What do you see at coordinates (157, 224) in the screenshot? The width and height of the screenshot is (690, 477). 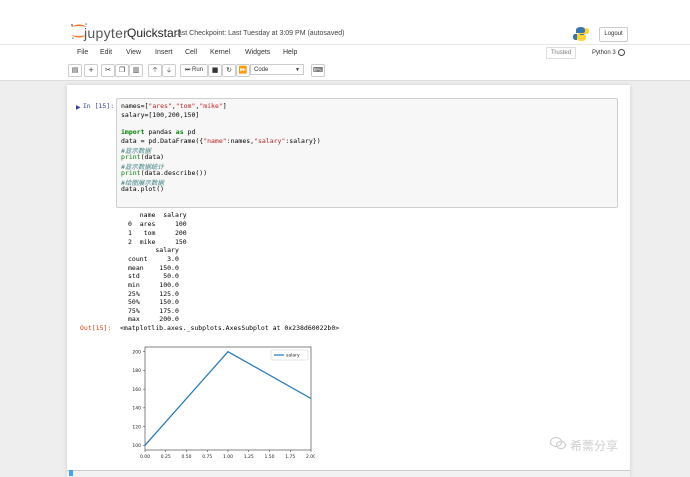 I see `stdout-line: 0 ares 100` at bounding box center [157, 224].